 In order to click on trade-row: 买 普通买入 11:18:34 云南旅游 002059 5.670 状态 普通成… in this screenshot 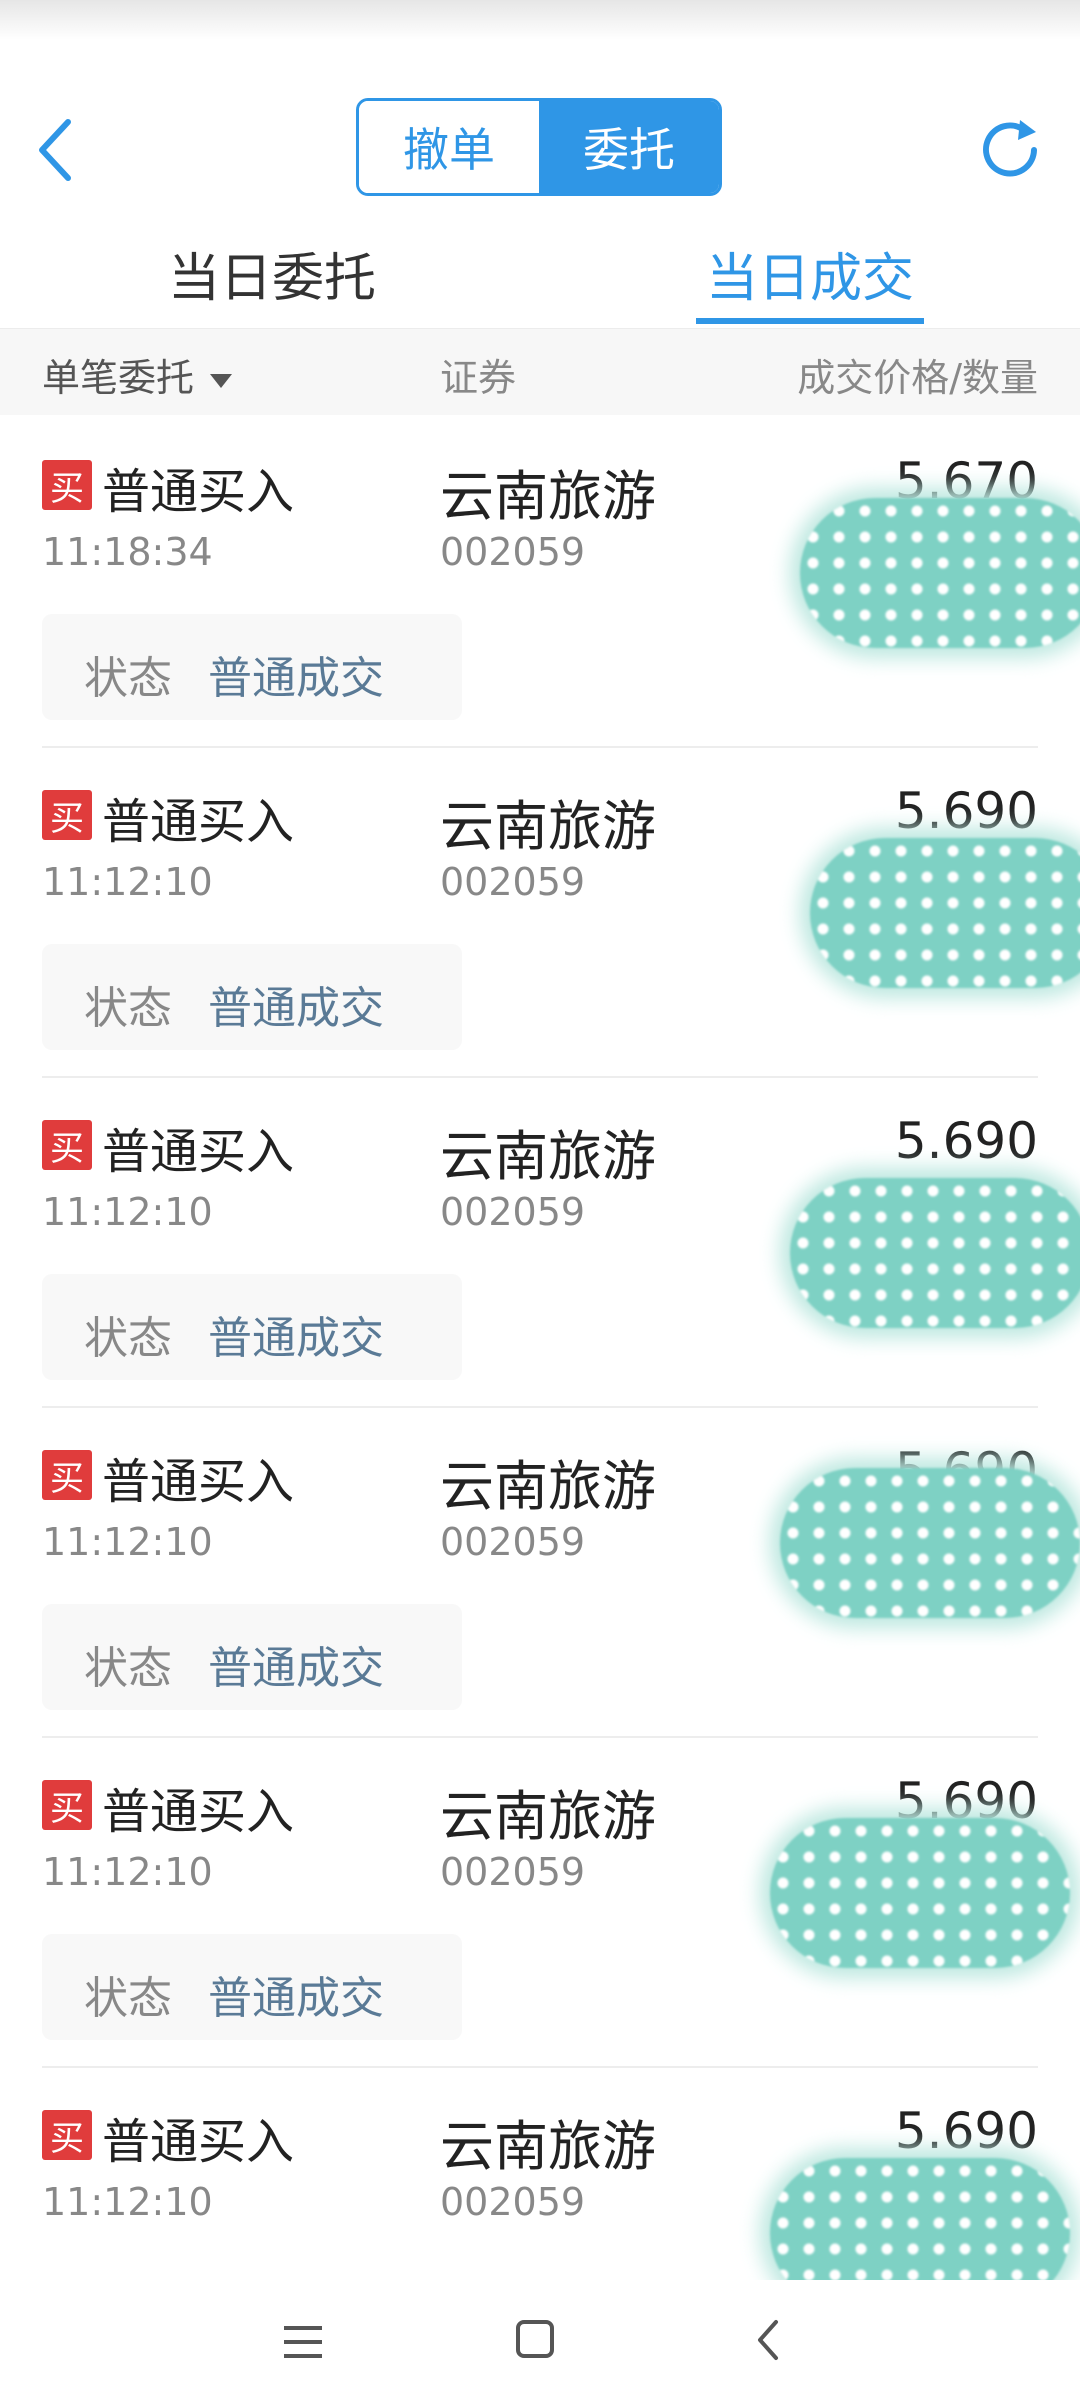, I will do `click(540, 583)`.